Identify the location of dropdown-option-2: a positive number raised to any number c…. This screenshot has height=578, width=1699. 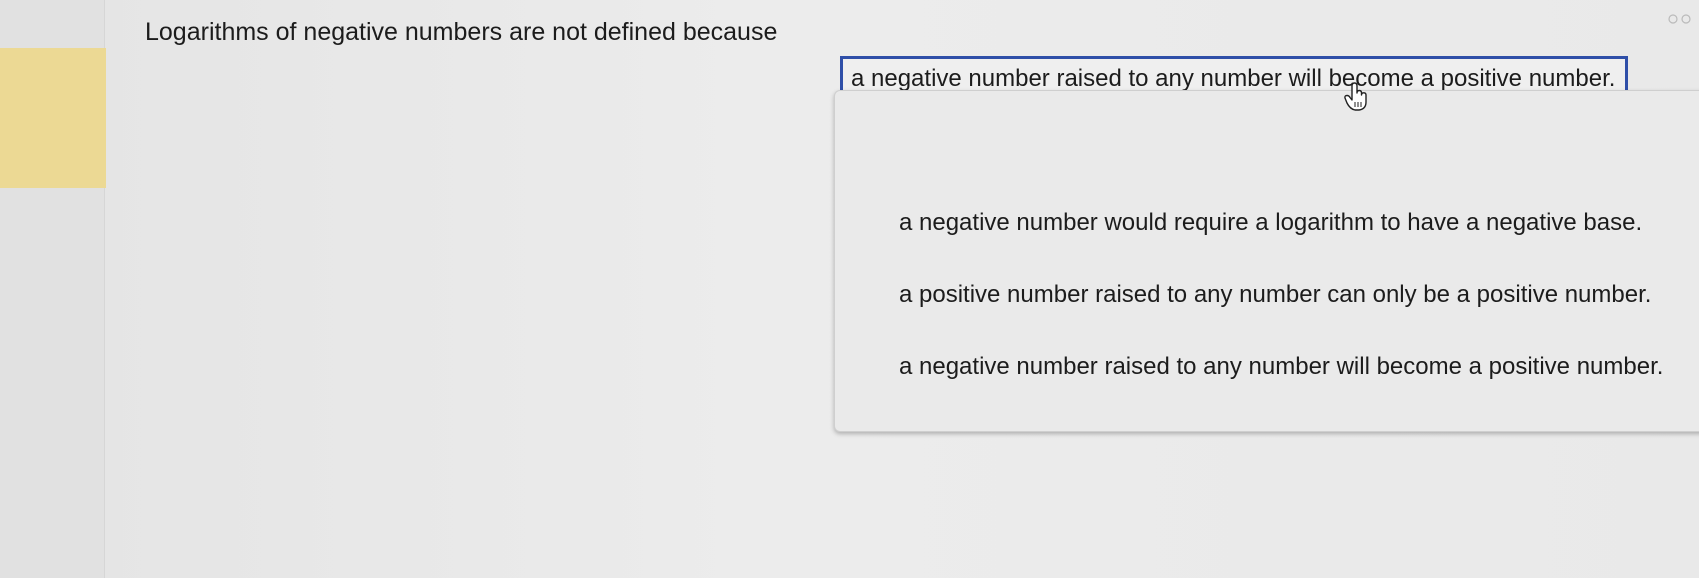
(1275, 295).